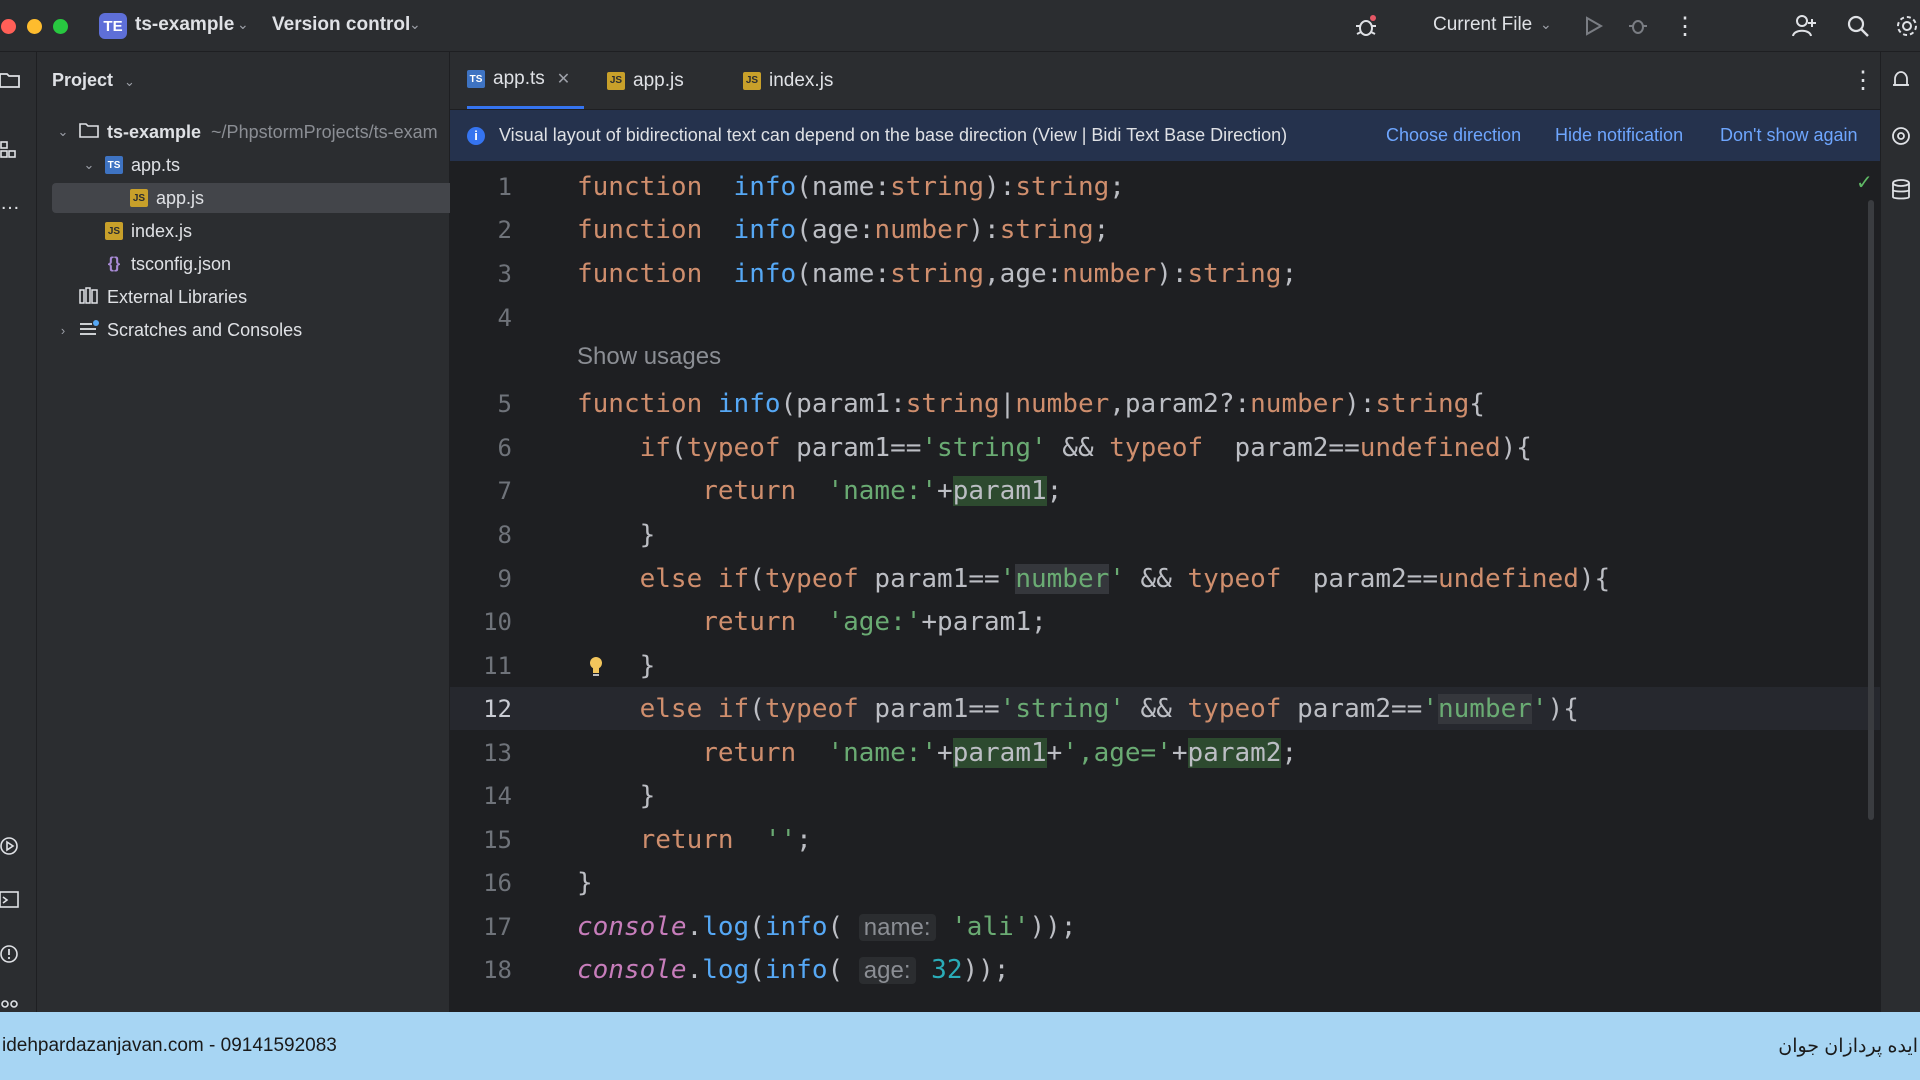 This screenshot has width=1920, height=1080. Describe the element at coordinates (265, 165) in the screenshot. I see `tree-item-app-ts: ⌄ TS app.ts` at that location.